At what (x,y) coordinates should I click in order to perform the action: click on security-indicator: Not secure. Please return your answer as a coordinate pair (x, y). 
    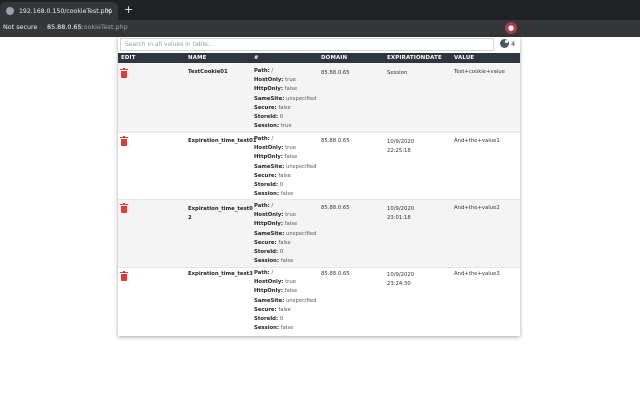
    Looking at the image, I should click on (20, 27).